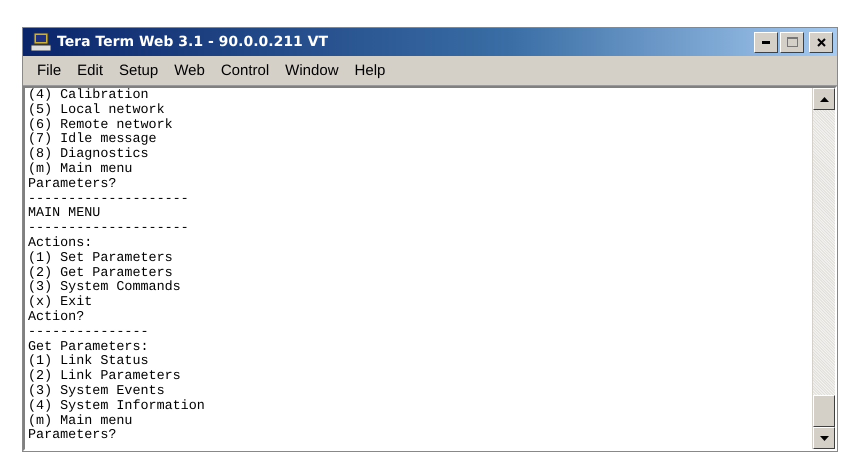  What do you see at coordinates (96, 391) in the screenshot?
I see `terminal-line: (3) System Events` at bounding box center [96, 391].